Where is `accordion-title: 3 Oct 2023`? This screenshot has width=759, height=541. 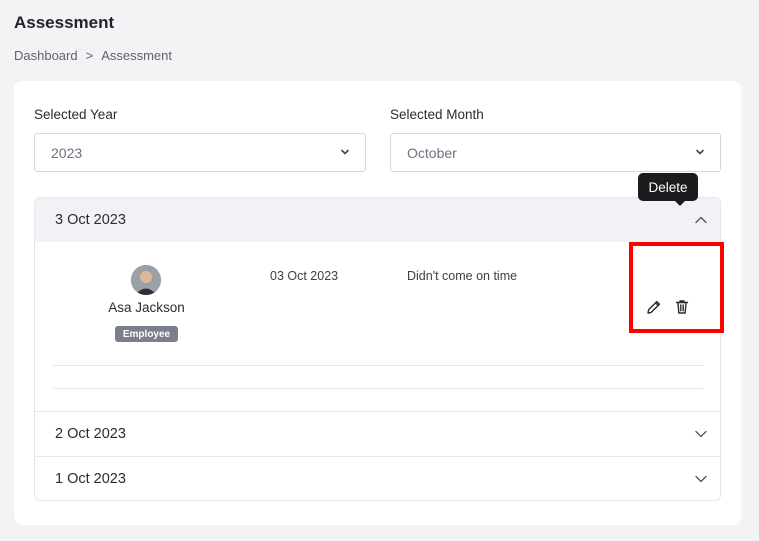
accordion-title: 3 Oct 2023 is located at coordinates (90, 220).